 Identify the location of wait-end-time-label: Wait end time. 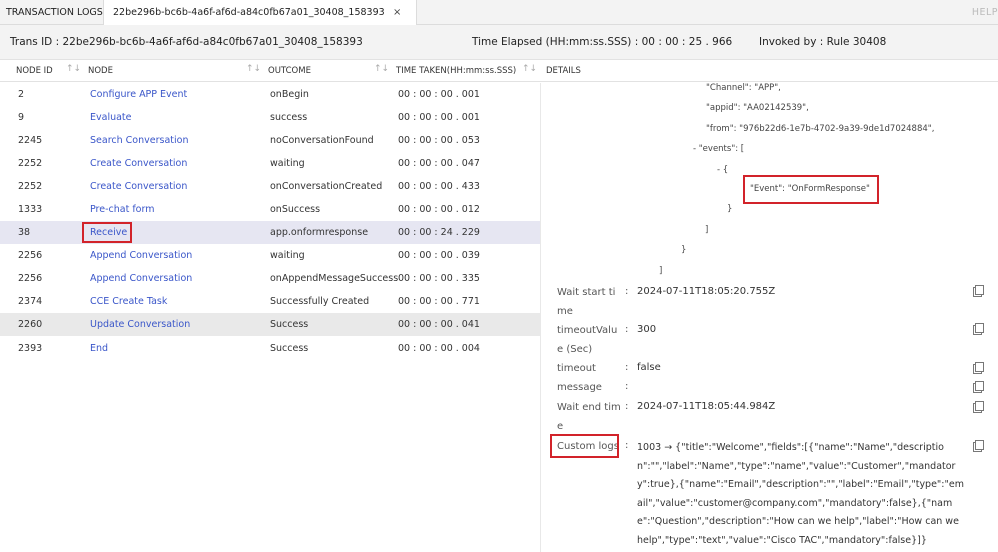
(589, 417).